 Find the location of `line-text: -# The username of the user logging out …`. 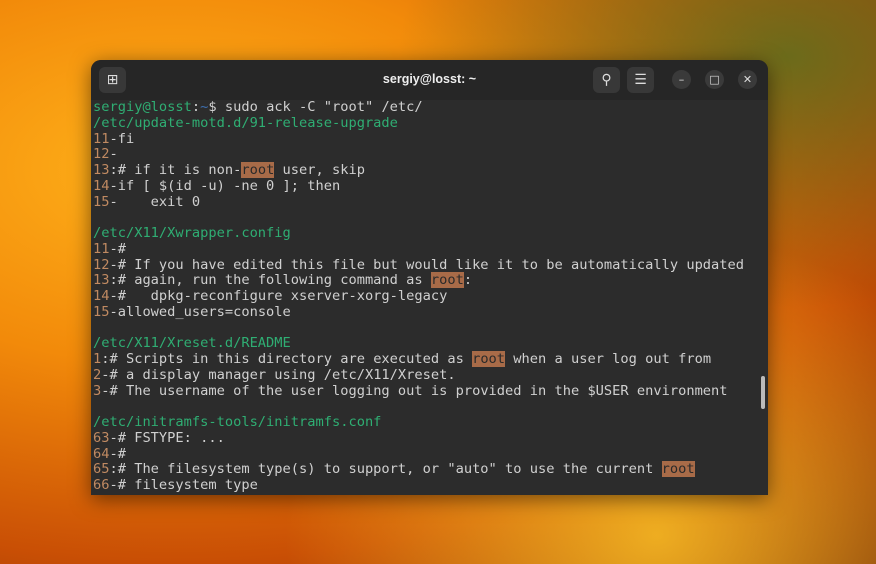

line-text: -# The username of the user logging out … is located at coordinates (414, 390).